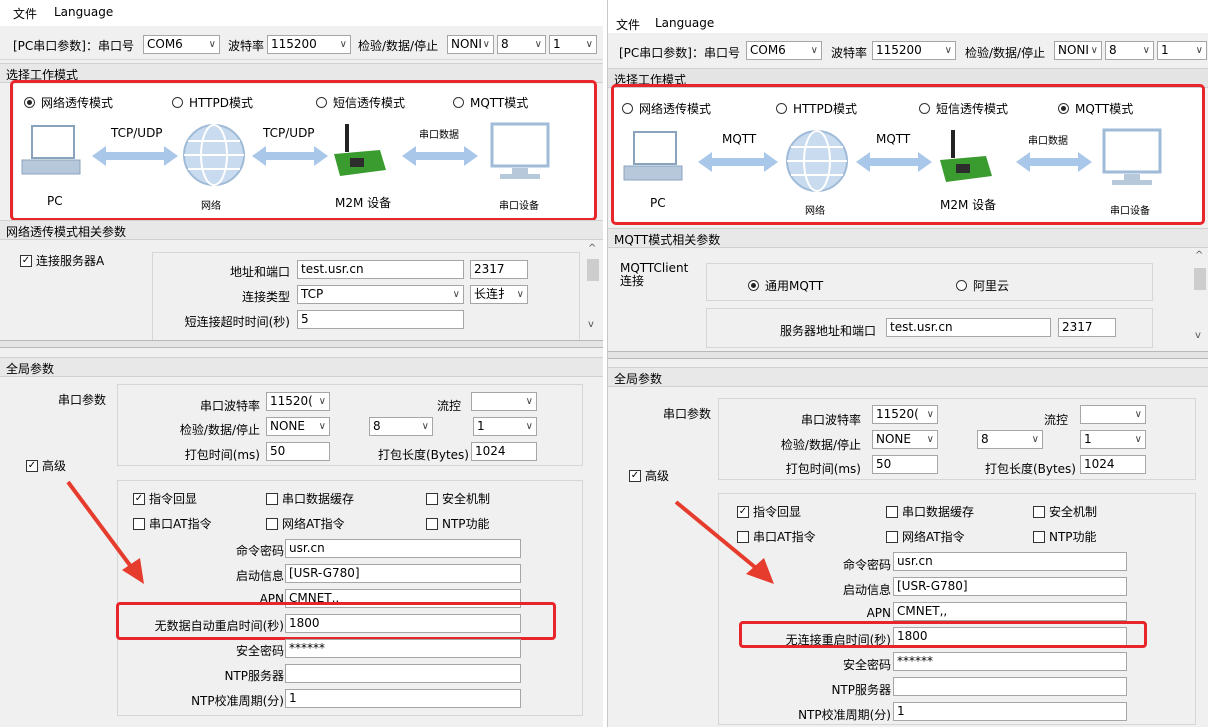 The width and height of the screenshot is (1208, 727). I want to click on conn-mode-select: 长连扌 ∨, so click(499, 294).